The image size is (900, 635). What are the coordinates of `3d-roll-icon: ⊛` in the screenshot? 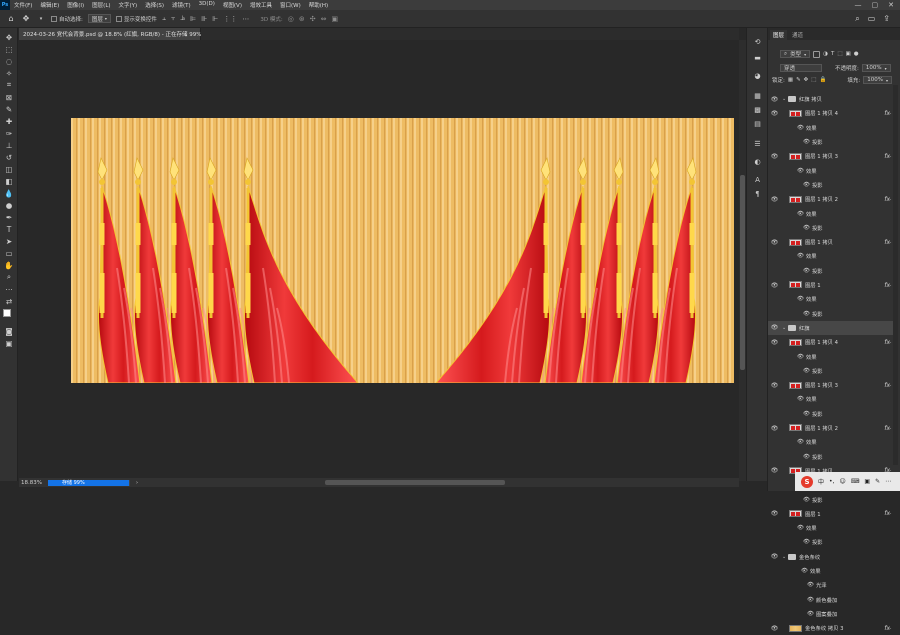 It's located at (302, 19).